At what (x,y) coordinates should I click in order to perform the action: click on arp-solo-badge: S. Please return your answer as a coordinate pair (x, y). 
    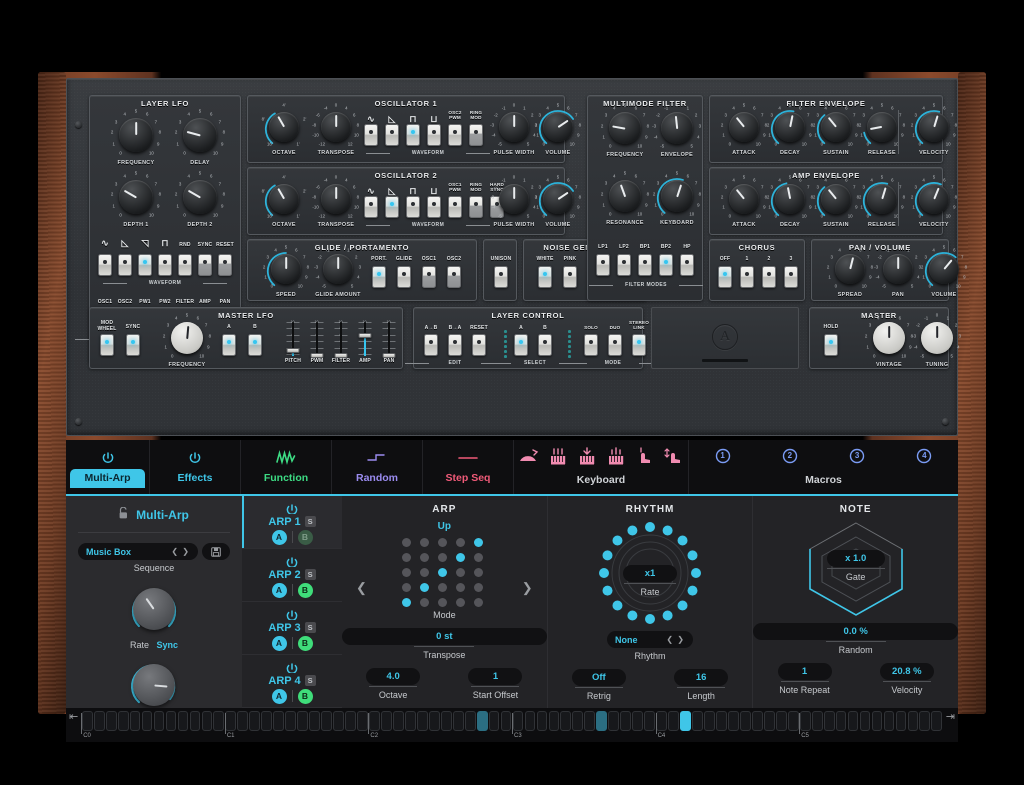
    Looking at the image, I should click on (310, 521).